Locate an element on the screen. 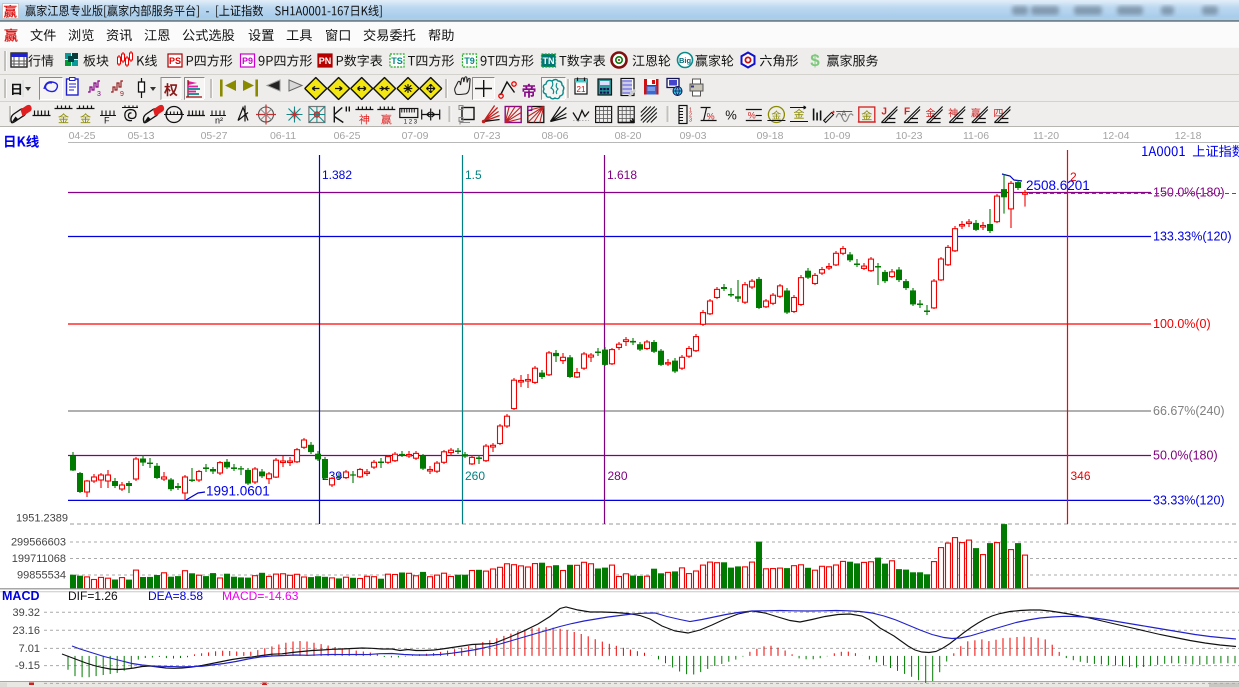 The height and width of the screenshot is (687, 1239). svg-text: 10-23 is located at coordinates (909, 136).